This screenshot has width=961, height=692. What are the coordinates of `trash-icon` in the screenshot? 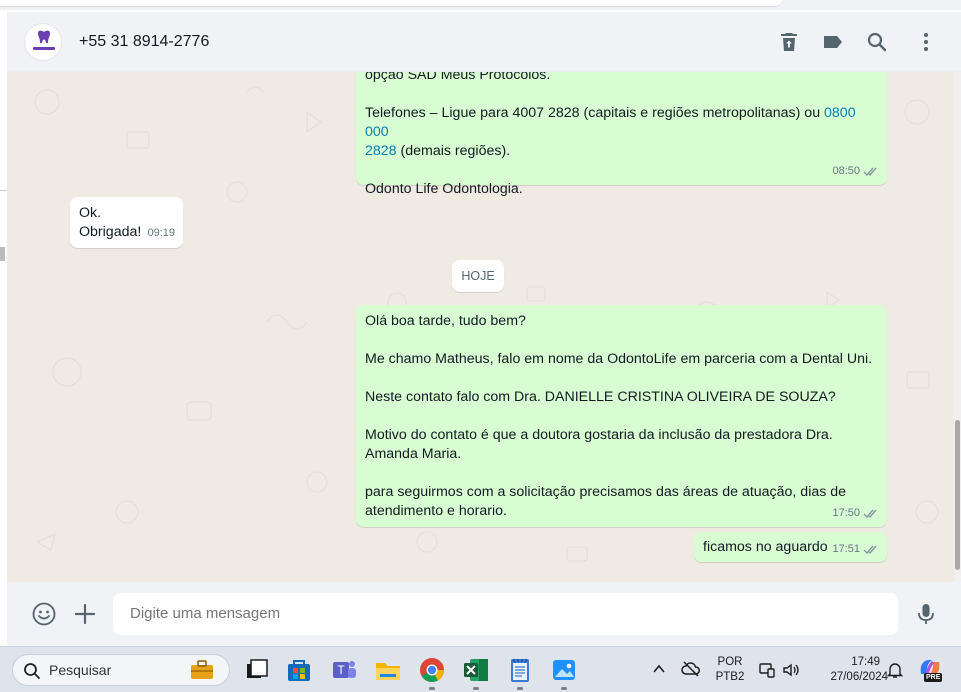 It's located at (789, 42).